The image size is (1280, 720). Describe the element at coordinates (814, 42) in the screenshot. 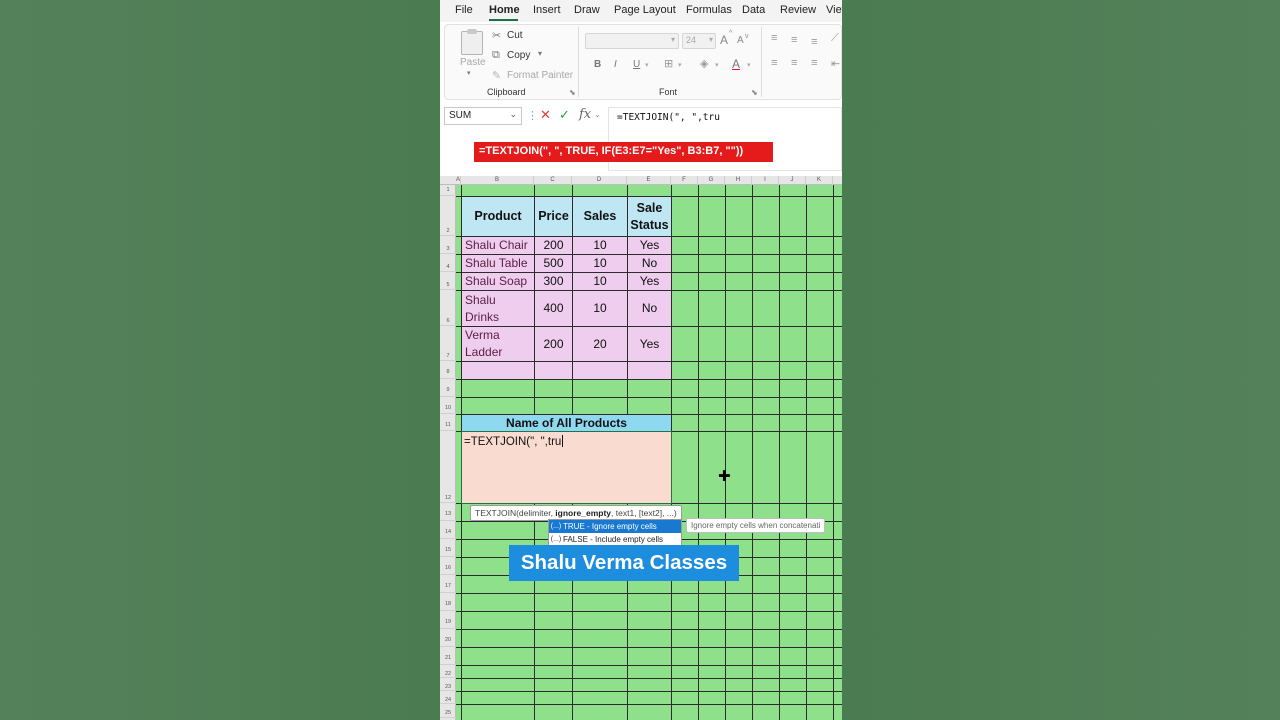

I see `align-bottom-icon: ≡` at that location.